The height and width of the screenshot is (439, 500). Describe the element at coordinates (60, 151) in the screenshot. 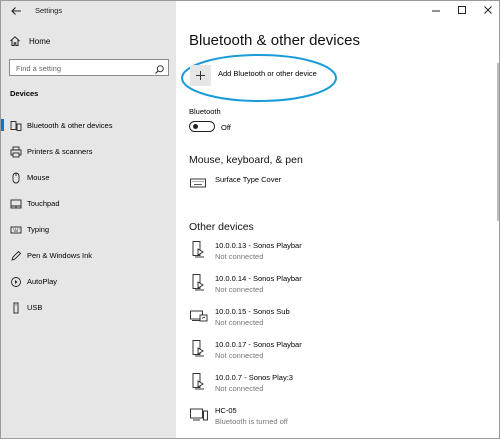

I see `sidebar-item-label: Printers & scanners` at that location.